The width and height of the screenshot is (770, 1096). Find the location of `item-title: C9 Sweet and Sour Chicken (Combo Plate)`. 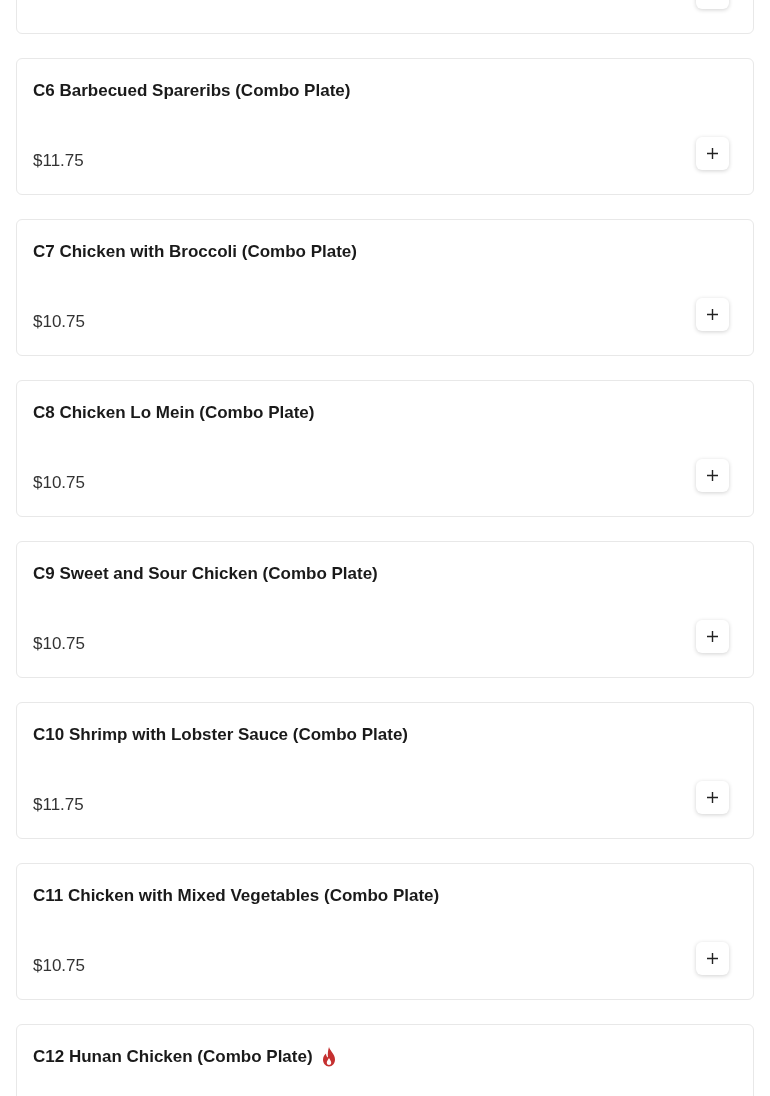

item-title: C9 Sweet and Sour Chicken (Combo Plate) is located at coordinates (205, 574).